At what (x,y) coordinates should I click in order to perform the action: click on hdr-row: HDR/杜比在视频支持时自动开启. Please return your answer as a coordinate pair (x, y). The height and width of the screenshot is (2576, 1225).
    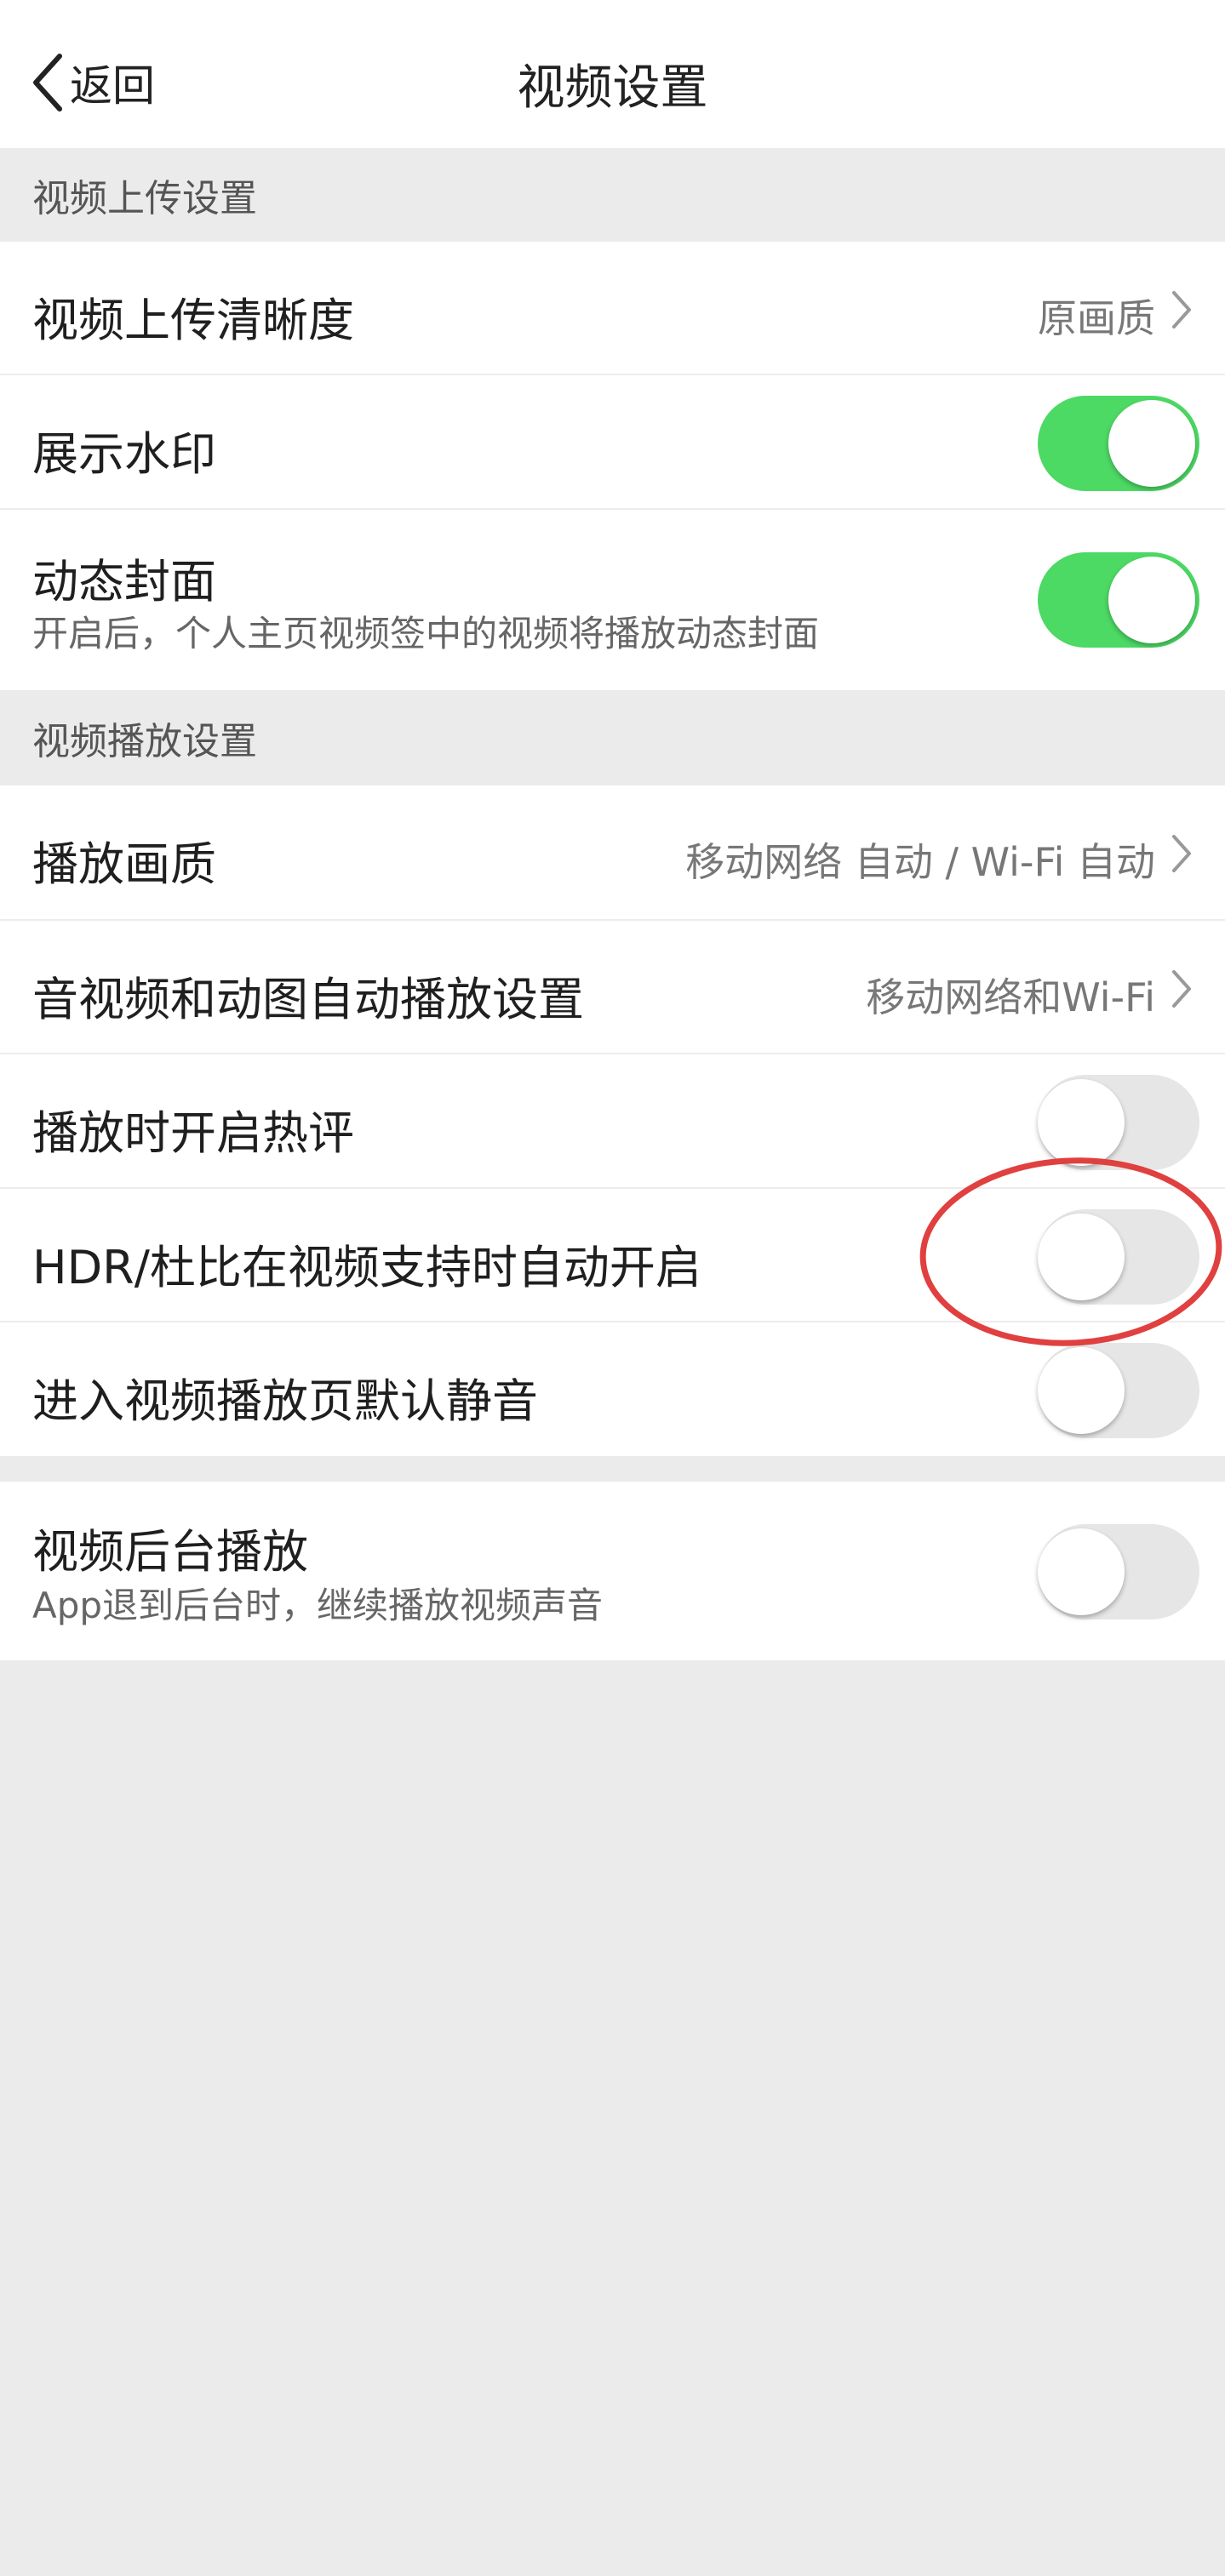
    Looking at the image, I should click on (613, 1255).